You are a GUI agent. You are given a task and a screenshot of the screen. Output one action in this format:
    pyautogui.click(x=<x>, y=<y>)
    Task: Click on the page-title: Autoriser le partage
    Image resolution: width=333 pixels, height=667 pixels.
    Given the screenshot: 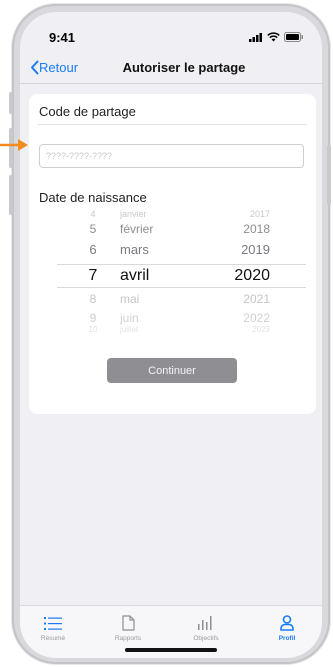 What is the action you would take?
    pyautogui.click(x=184, y=67)
    